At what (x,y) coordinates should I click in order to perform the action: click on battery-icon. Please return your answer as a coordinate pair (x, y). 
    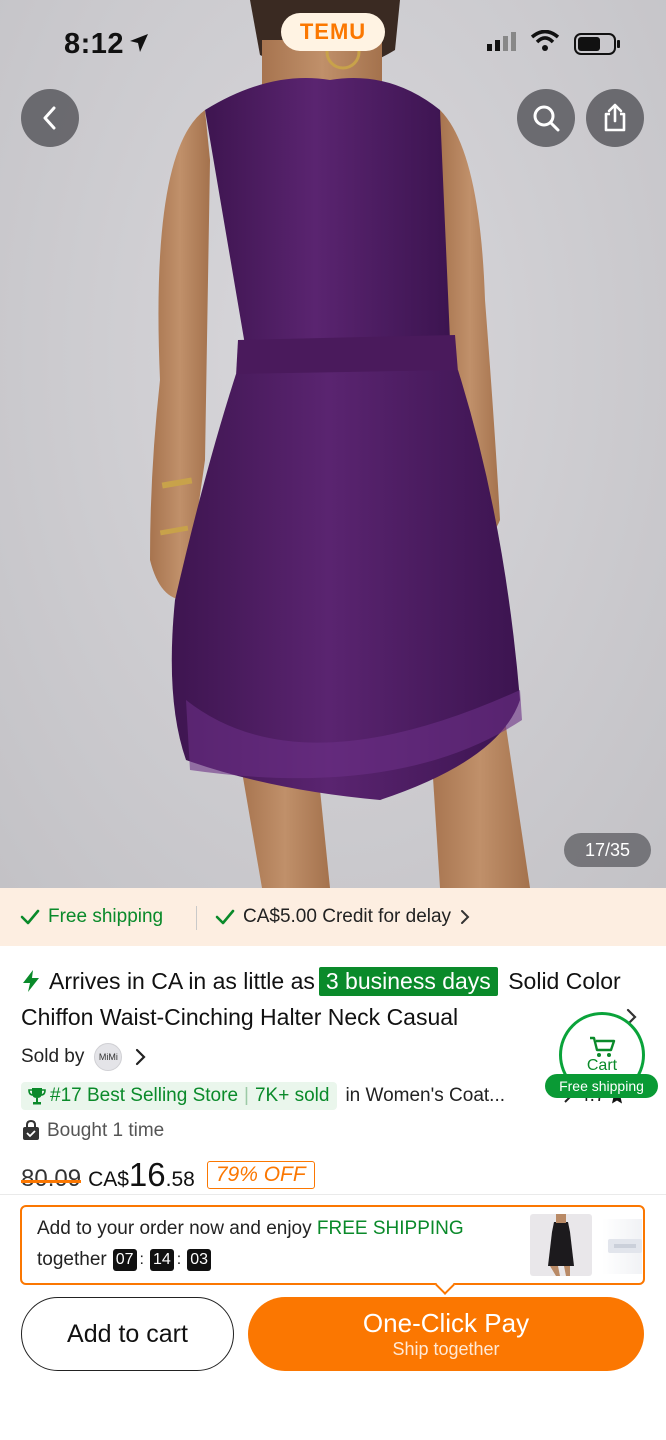
    Looking at the image, I should click on (597, 44).